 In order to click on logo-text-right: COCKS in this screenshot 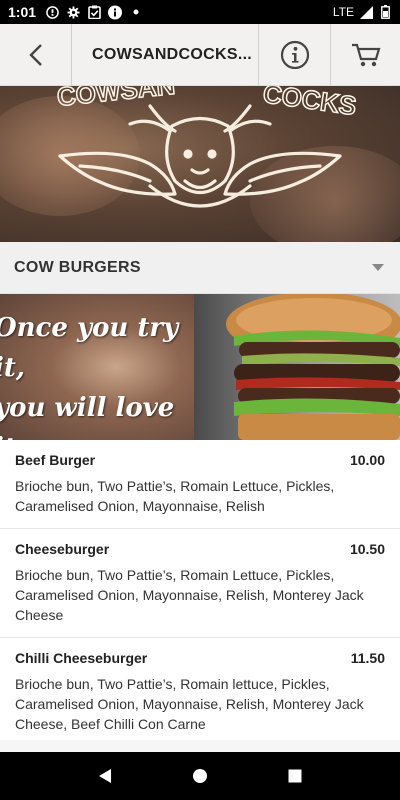, I will do `click(309, 103)`.